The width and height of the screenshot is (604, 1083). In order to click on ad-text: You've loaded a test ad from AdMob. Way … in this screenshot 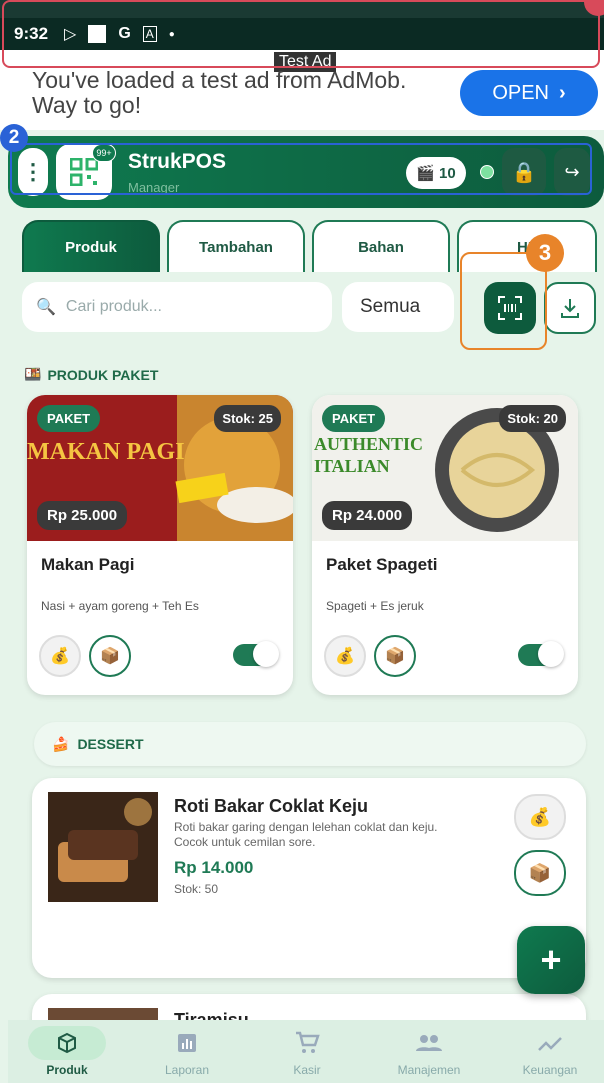, I will do `click(219, 92)`.